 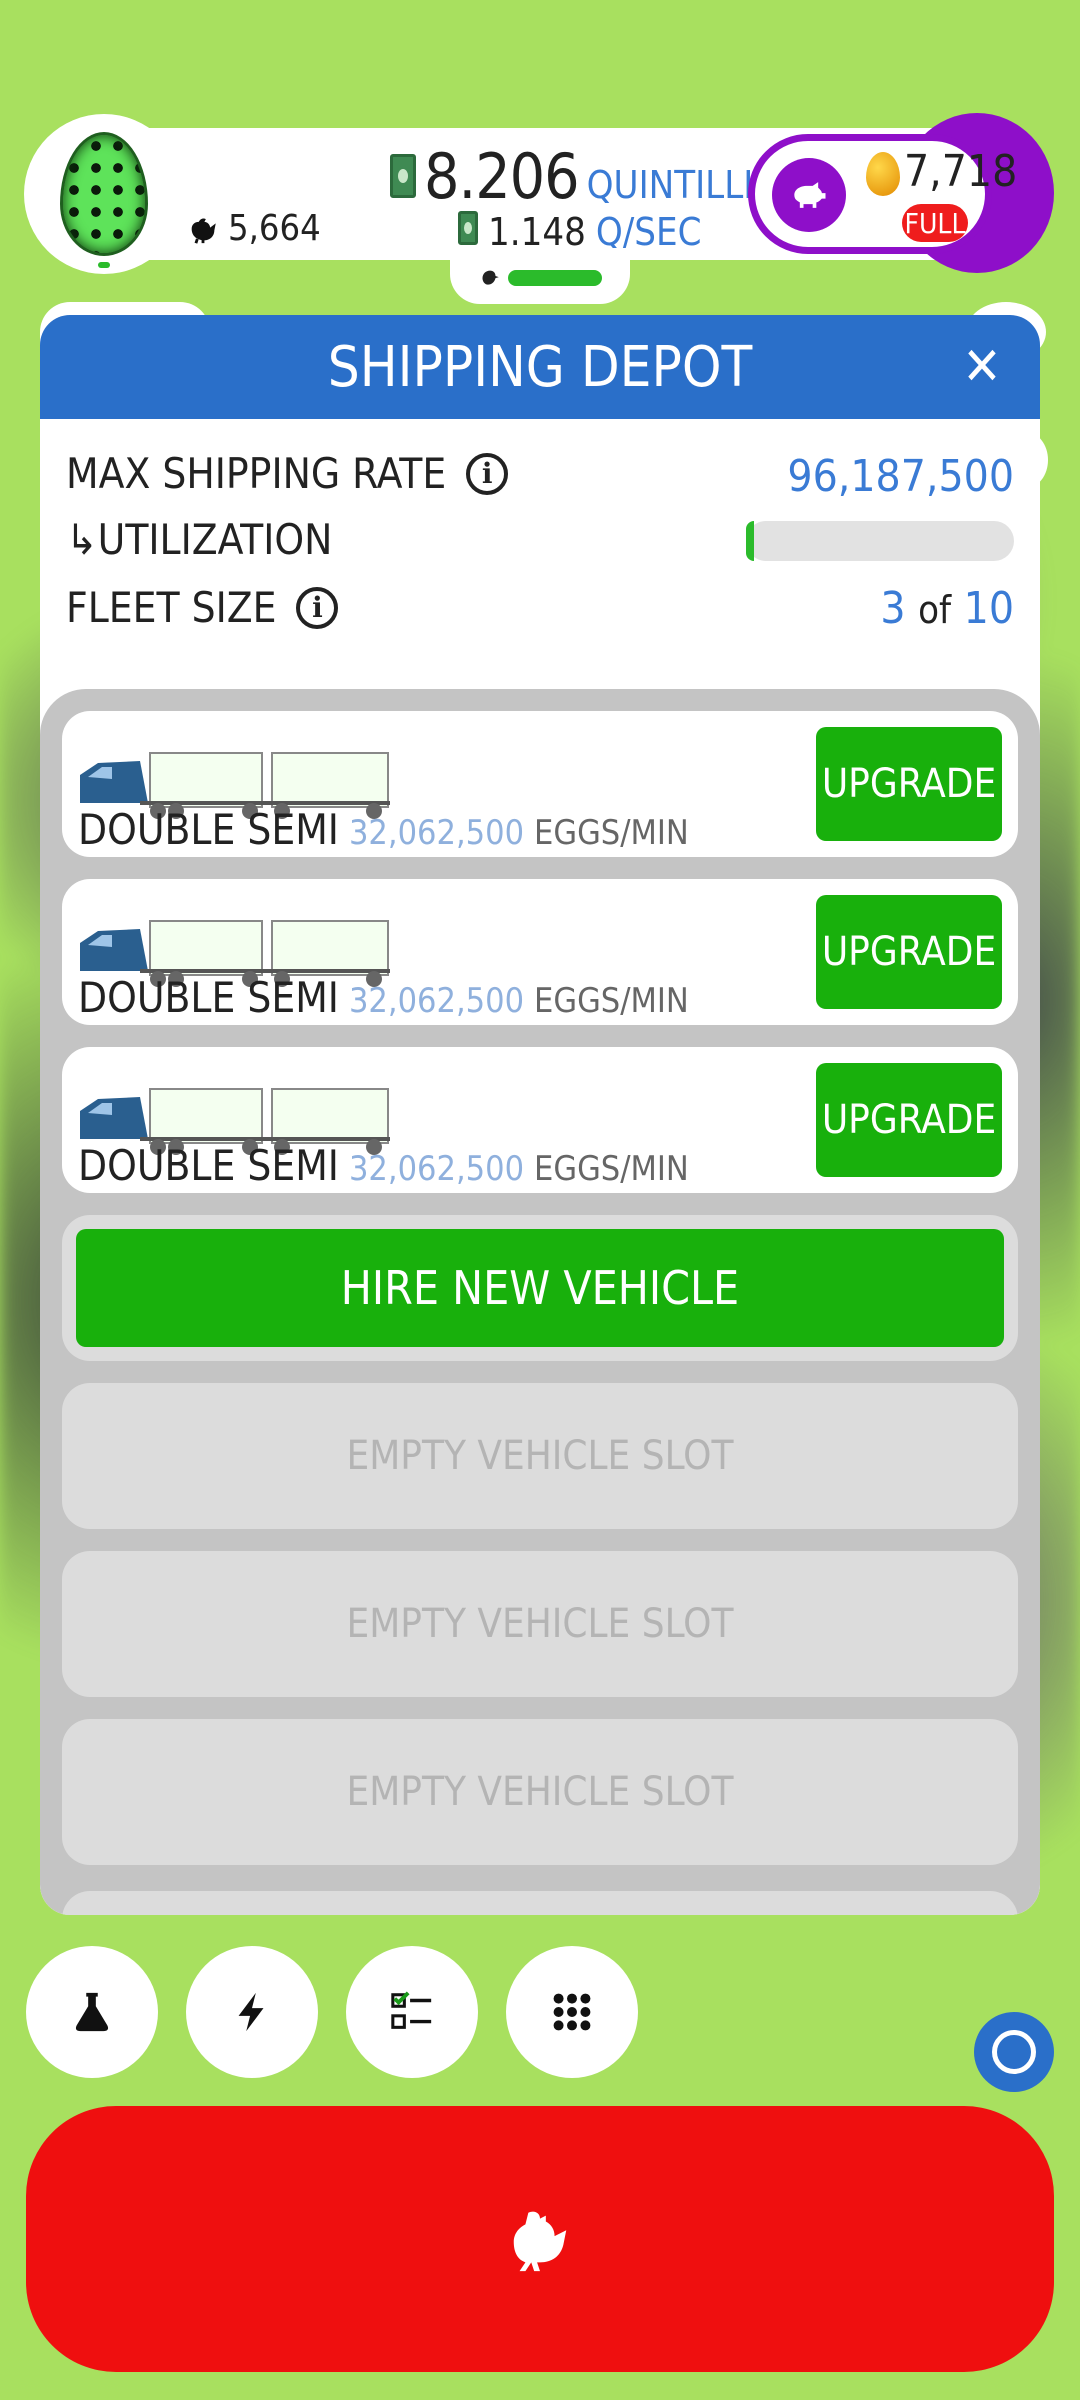 What do you see at coordinates (750, 541) in the screenshot?
I see `utilization-bar-fill` at bounding box center [750, 541].